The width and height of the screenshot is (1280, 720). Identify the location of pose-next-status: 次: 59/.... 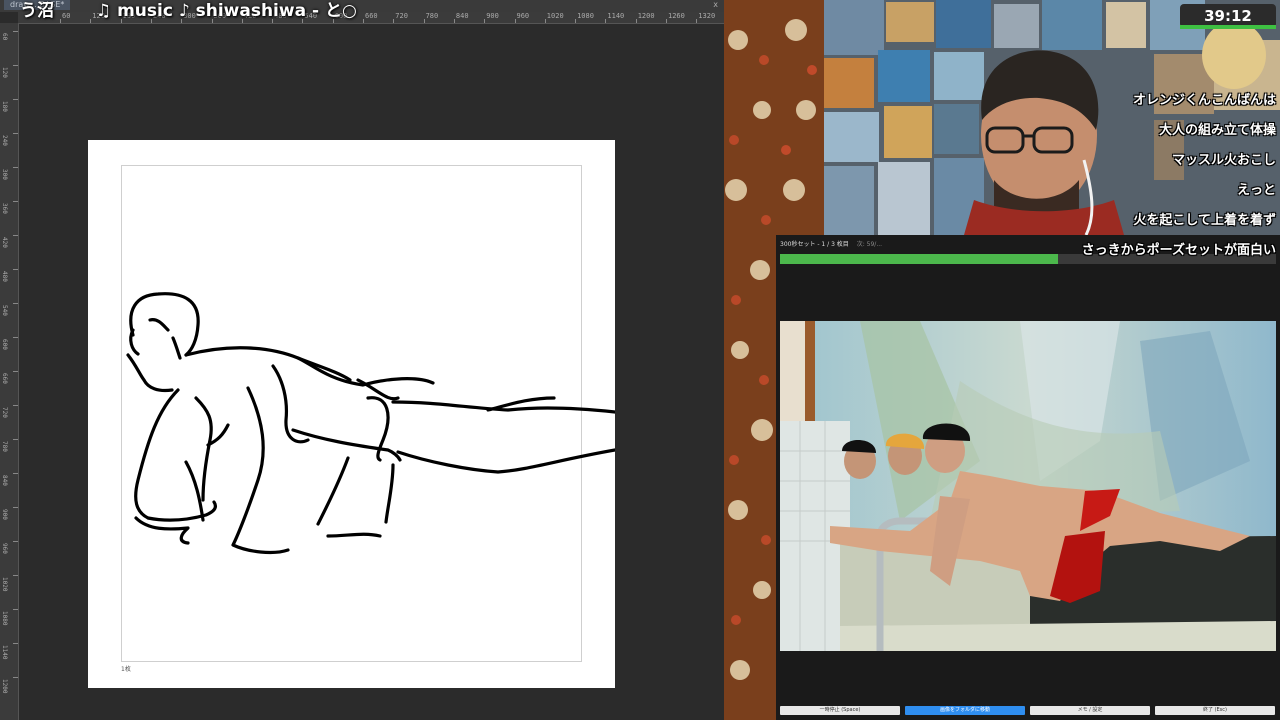
(869, 244).